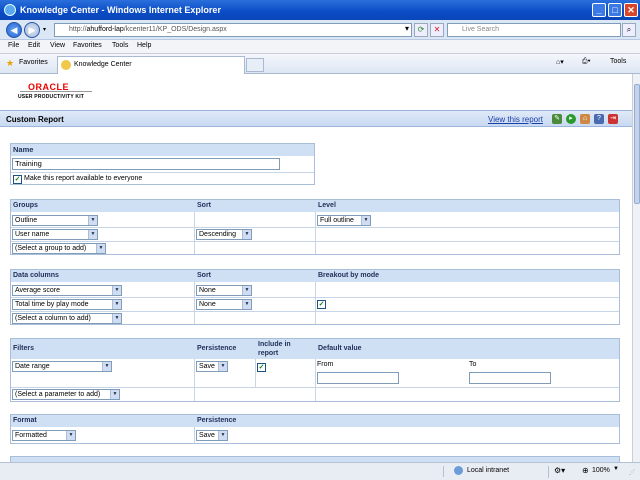 The image size is (640, 480). What do you see at coordinates (315, 276) in the screenshot?
I see `columns-header-row` at bounding box center [315, 276].